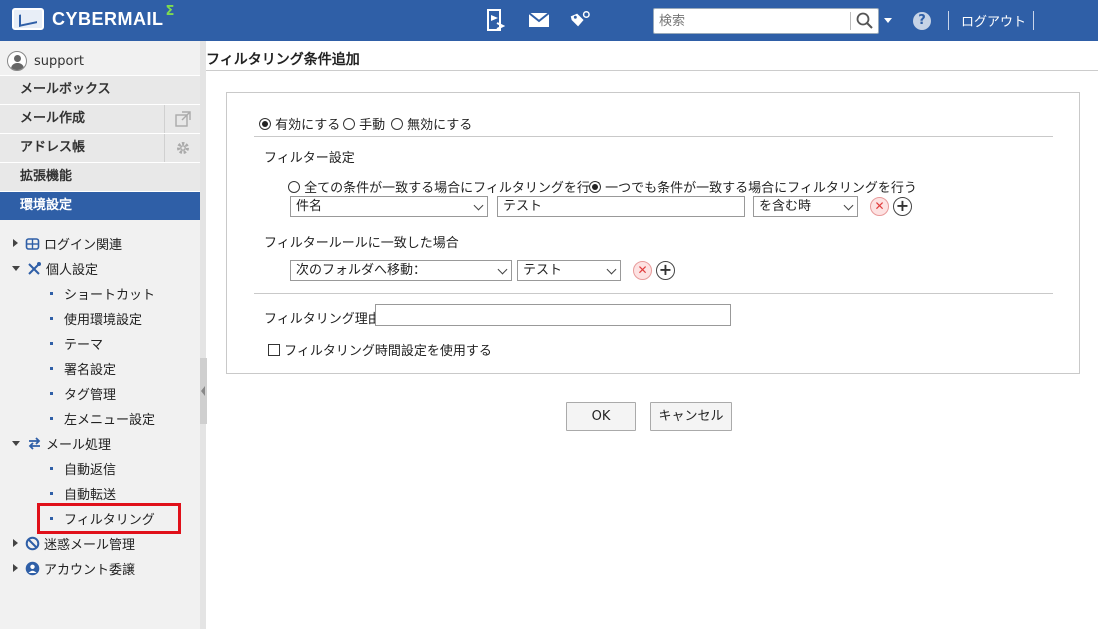  I want to click on highlight-box, so click(109, 518).